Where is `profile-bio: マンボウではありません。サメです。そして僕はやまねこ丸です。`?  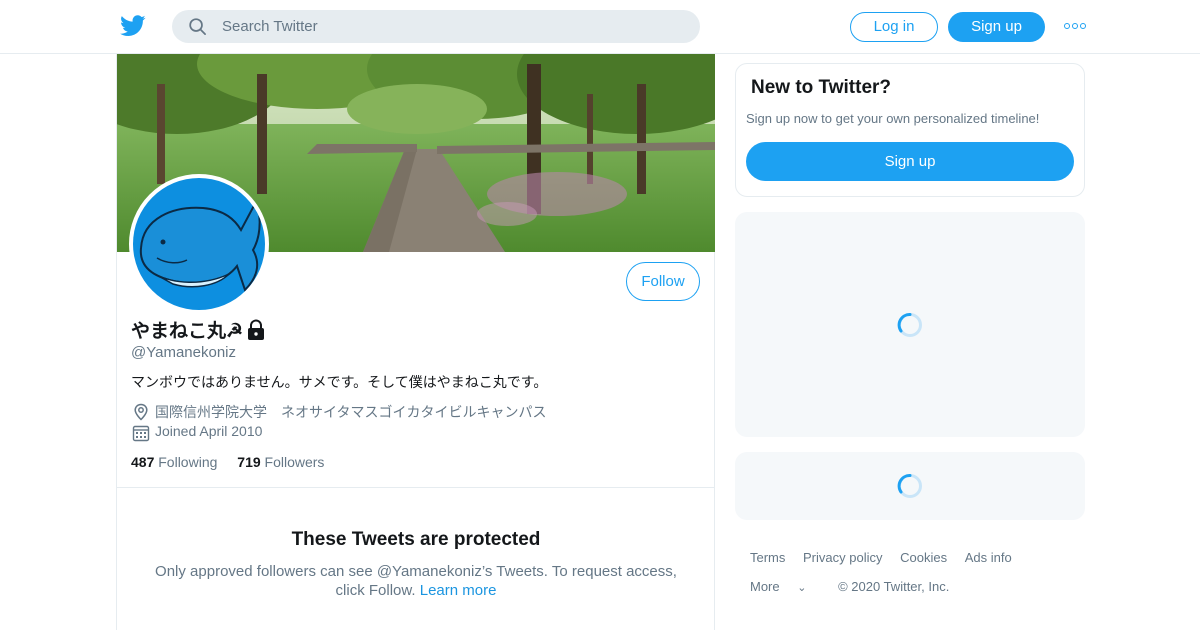 profile-bio: マンボウではありません。サメです。そして僕はやまねこ丸です。 is located at coordinates (339, 382).